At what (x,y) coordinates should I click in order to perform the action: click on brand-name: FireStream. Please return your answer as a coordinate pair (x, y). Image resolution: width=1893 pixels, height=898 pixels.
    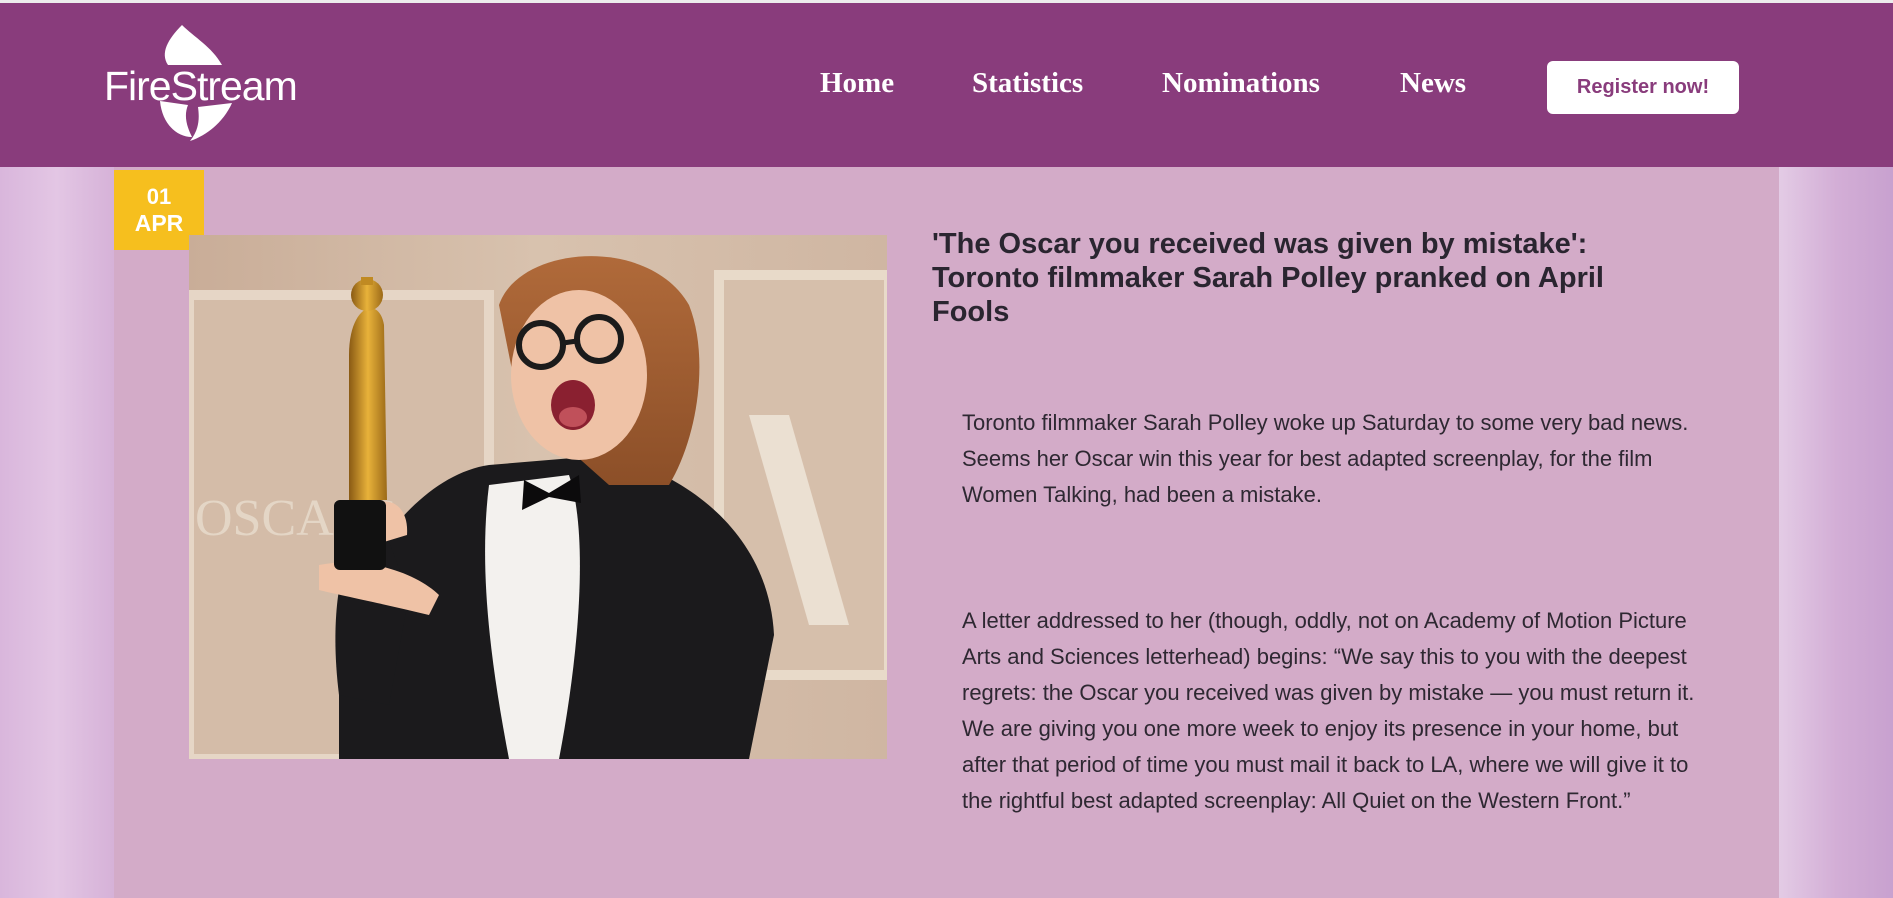
    Looking at the image, I should click on (201, 86).